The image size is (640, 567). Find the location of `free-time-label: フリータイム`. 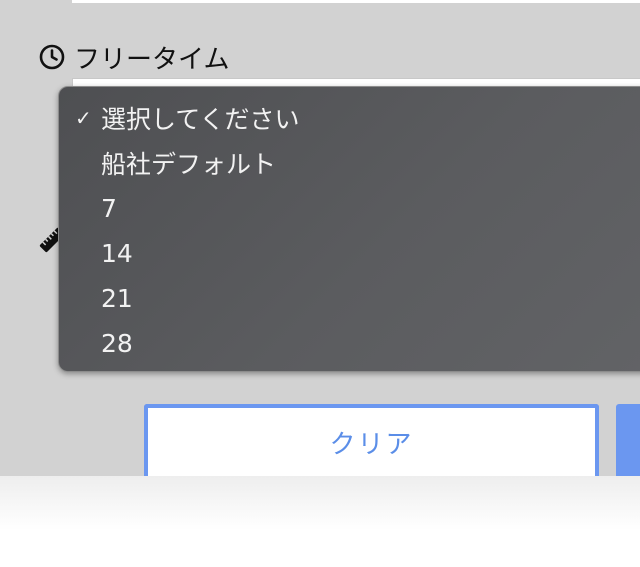

free-time-label: フリータイム is located at coordinates (134, 57).